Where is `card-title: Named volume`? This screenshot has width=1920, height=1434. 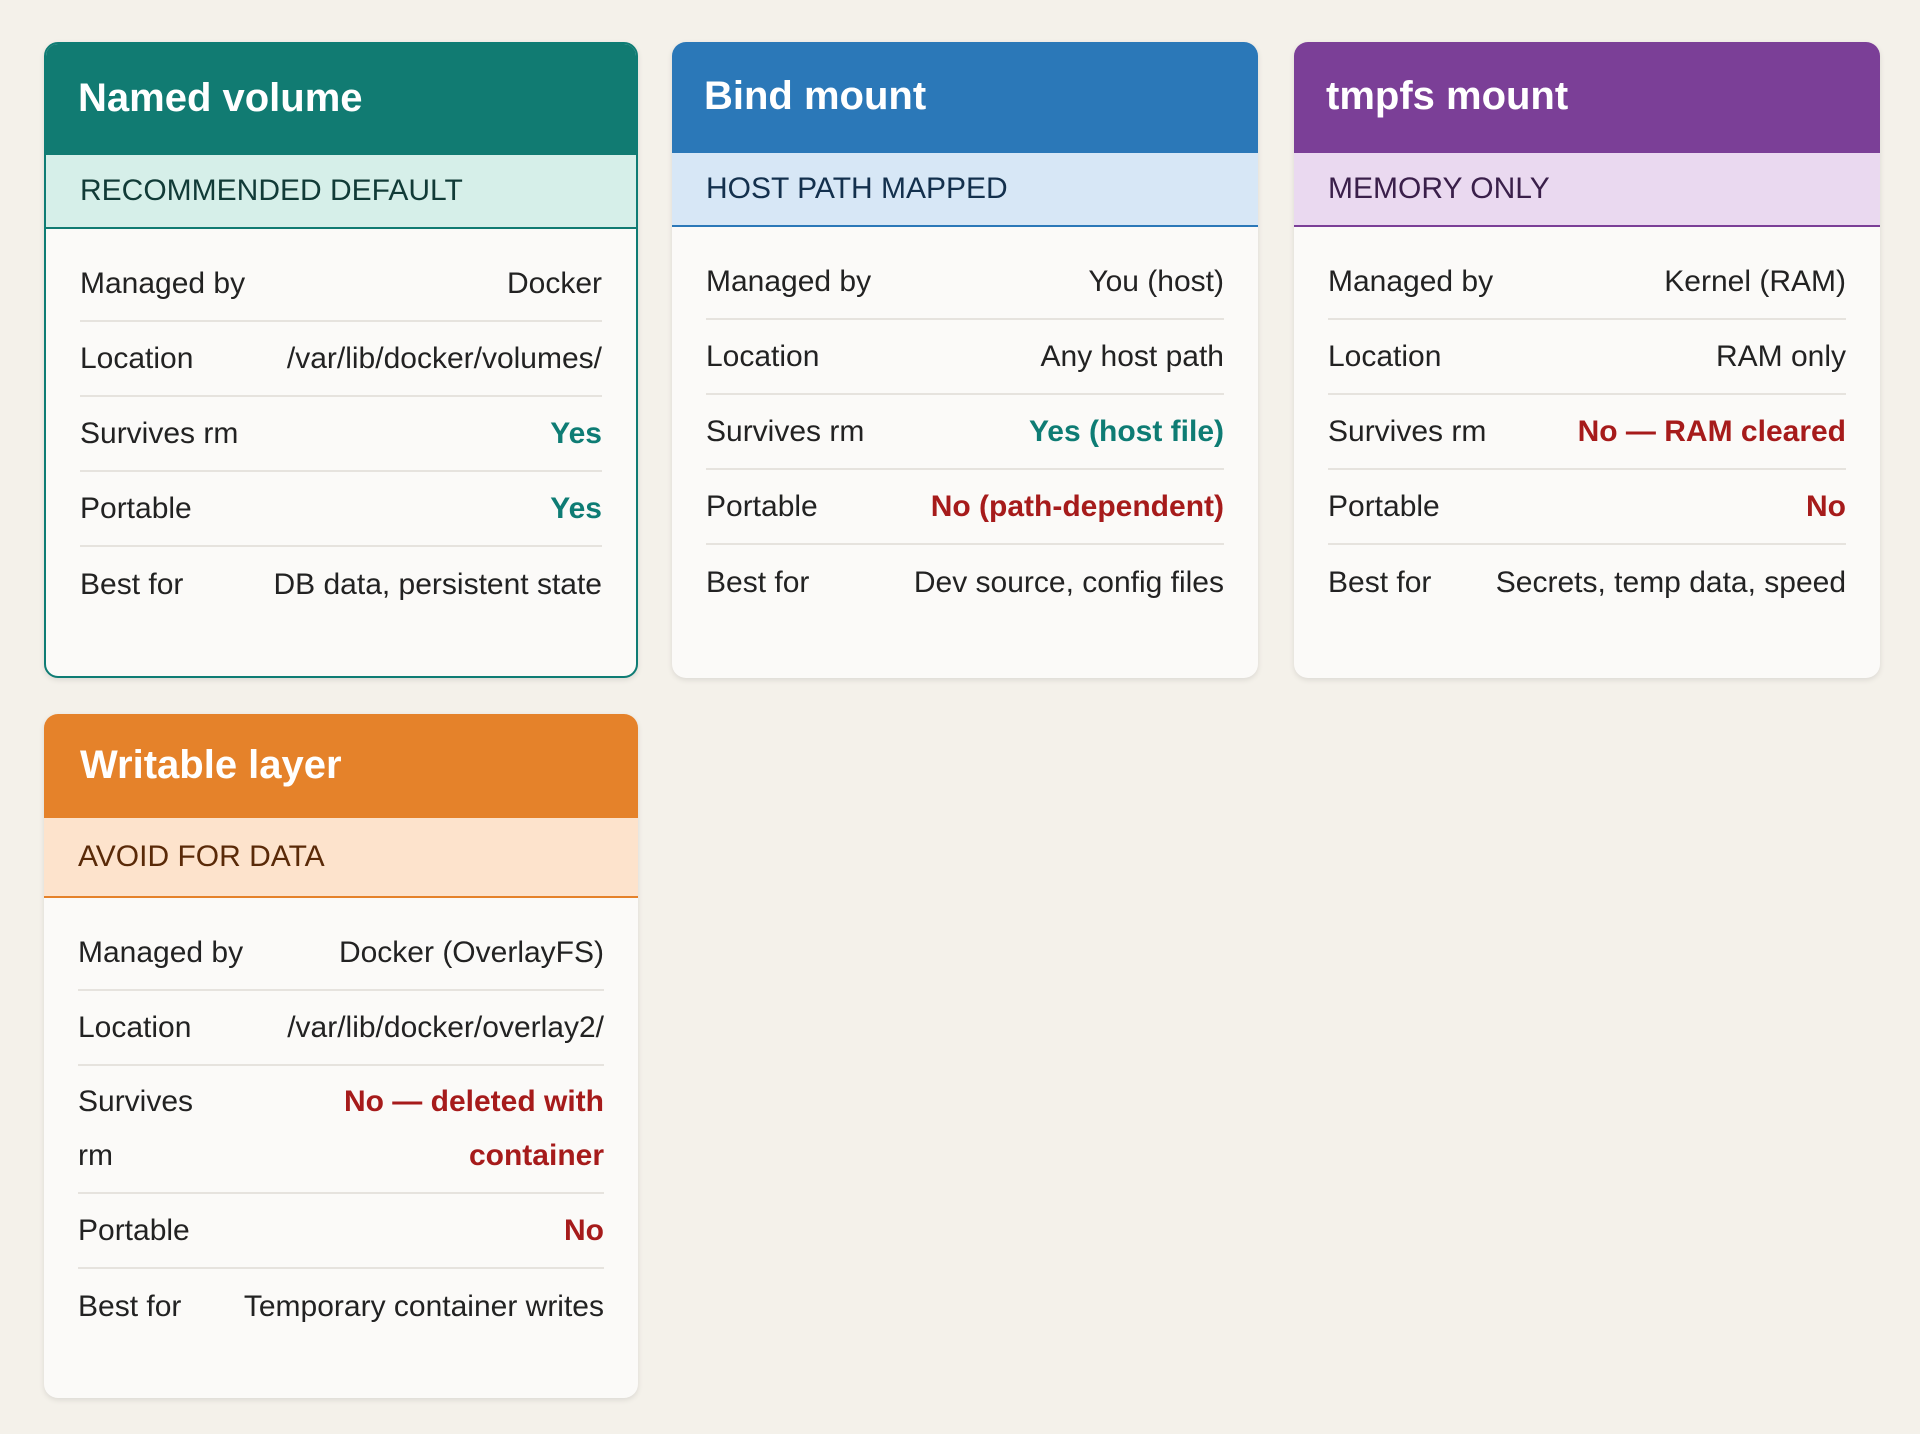
card-title: Named volume is located at coordinates (341, 98).